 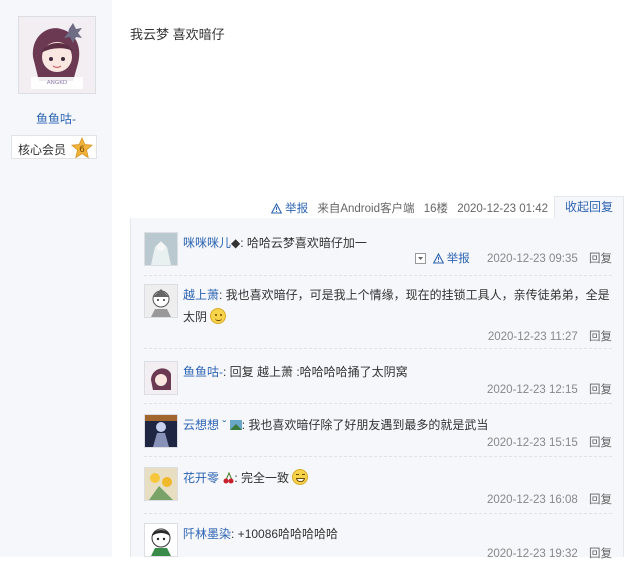 I want to click on reply-text: : 完全一致, so click(x=262, y=478).